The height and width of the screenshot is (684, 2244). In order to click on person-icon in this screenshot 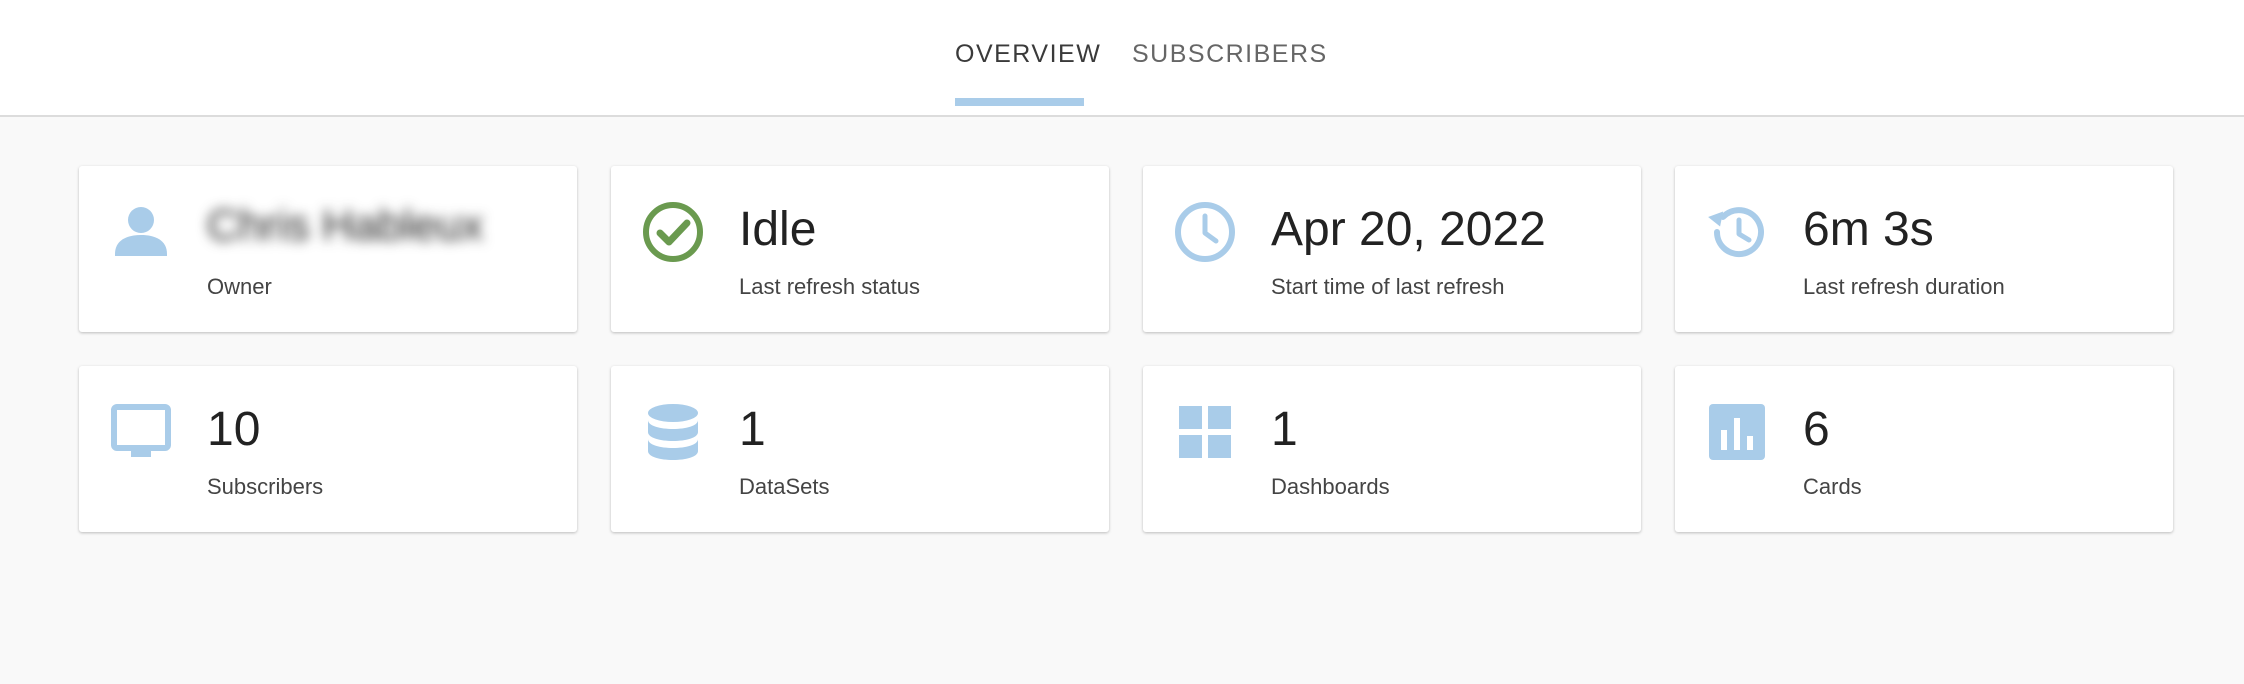, I will do `click(141, 232)`.